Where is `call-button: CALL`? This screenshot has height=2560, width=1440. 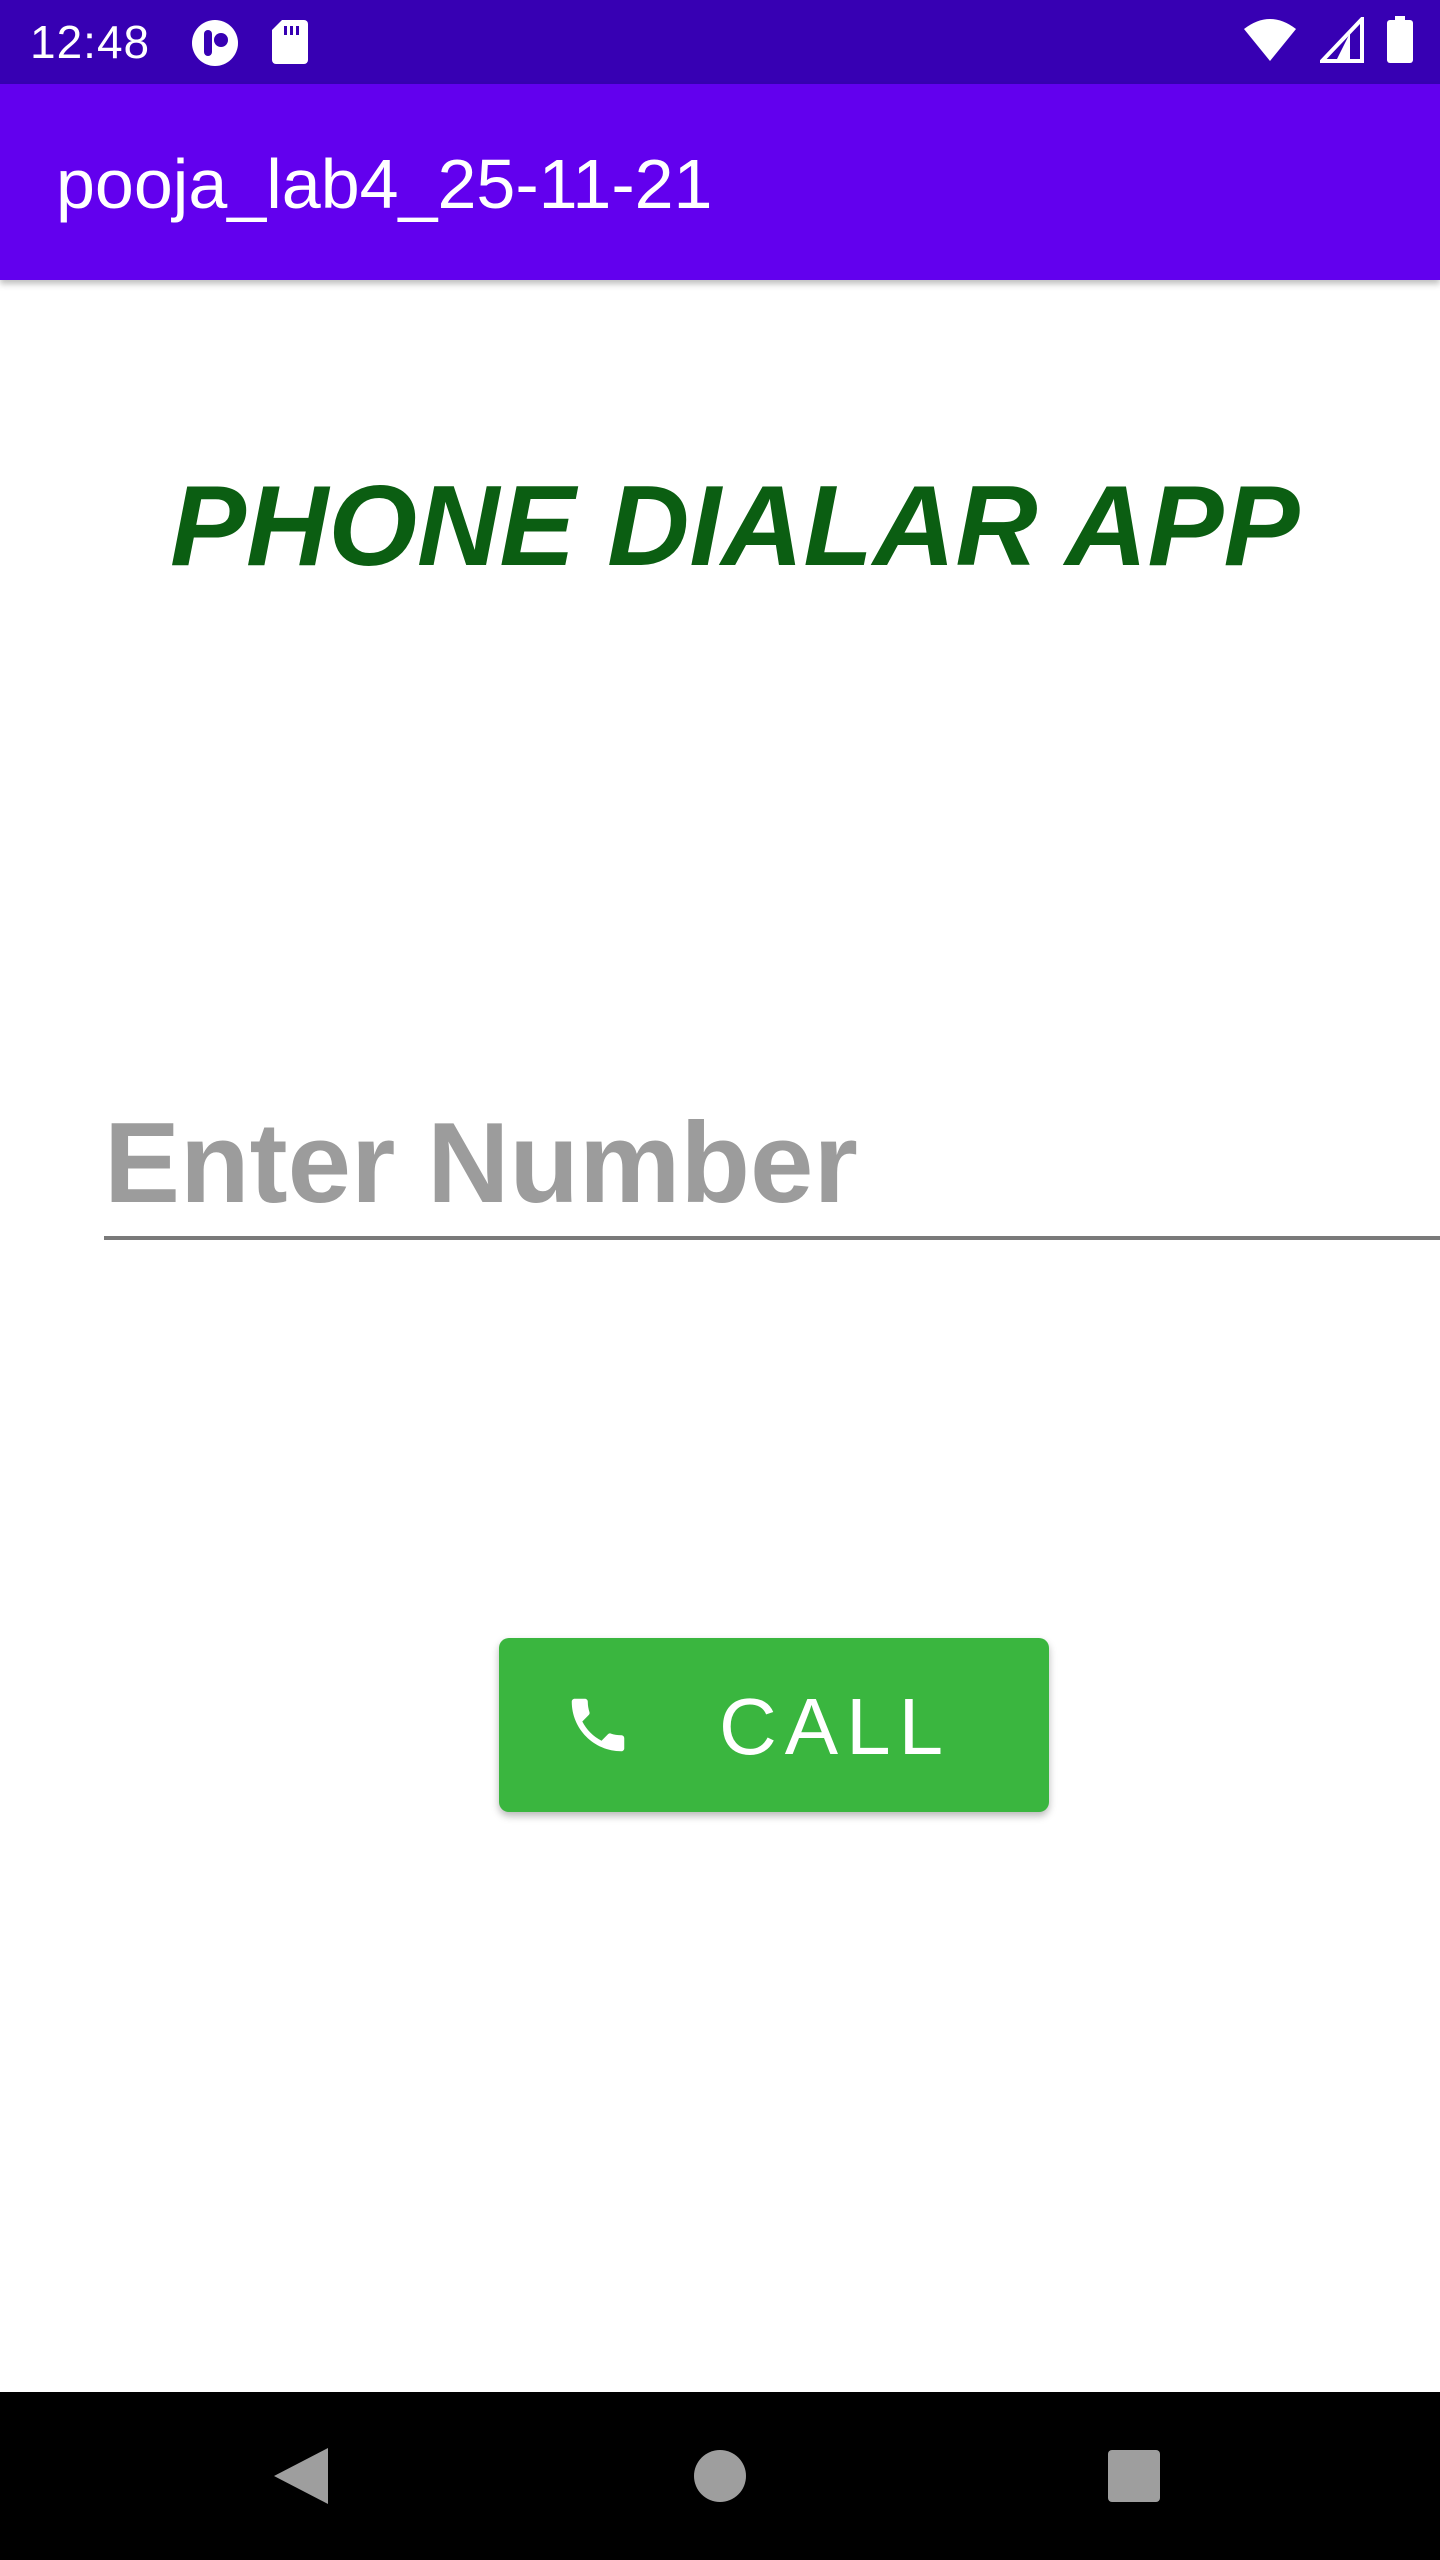 call-button: CALL is located at coordinates (774, 1725).